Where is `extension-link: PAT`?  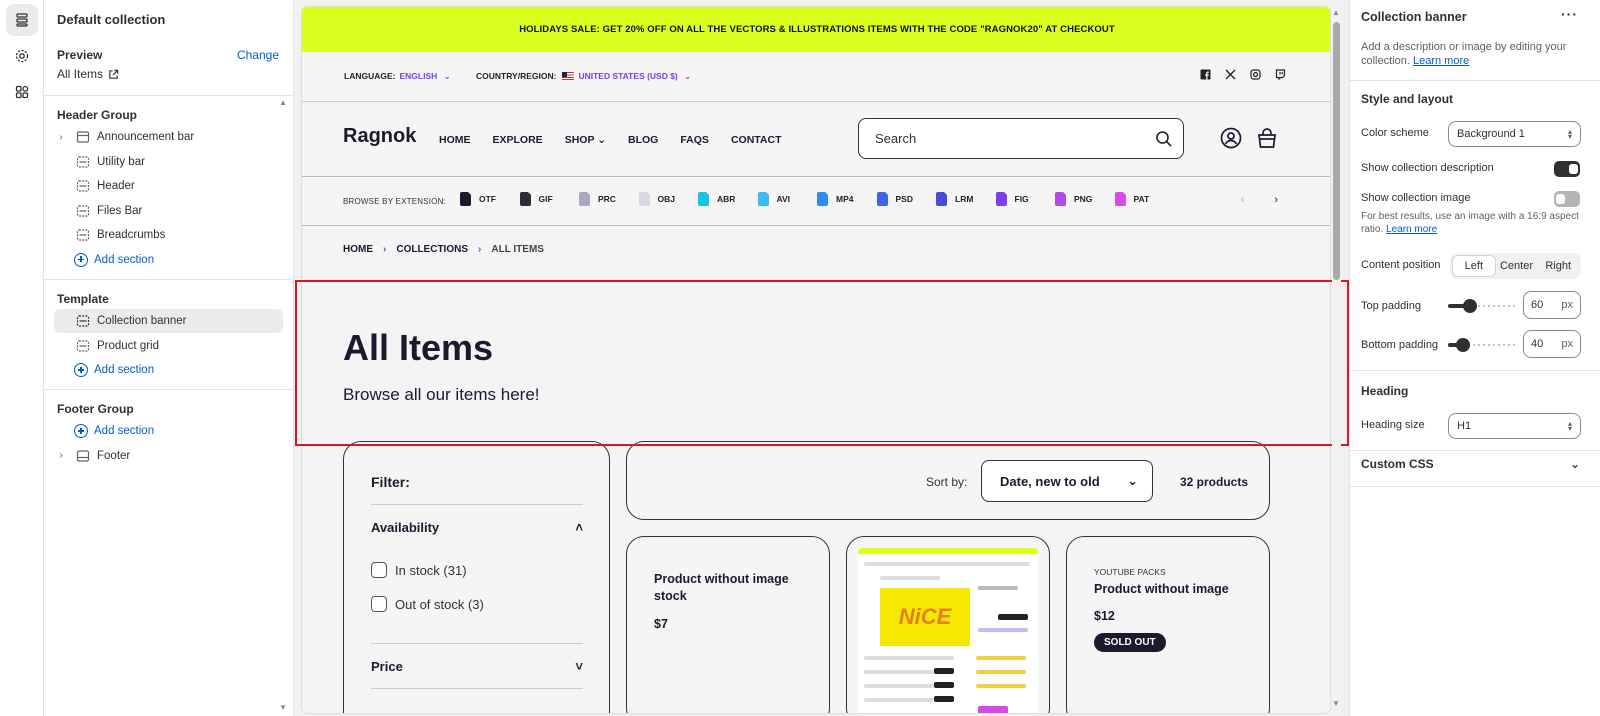 extension-link: PAT is located at coordinates (1144, 199).